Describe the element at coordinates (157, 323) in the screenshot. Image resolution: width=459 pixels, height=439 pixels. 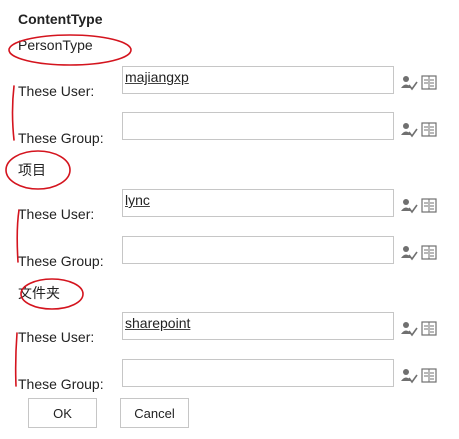
I see `people-picker-value: sharepoint` at that location.